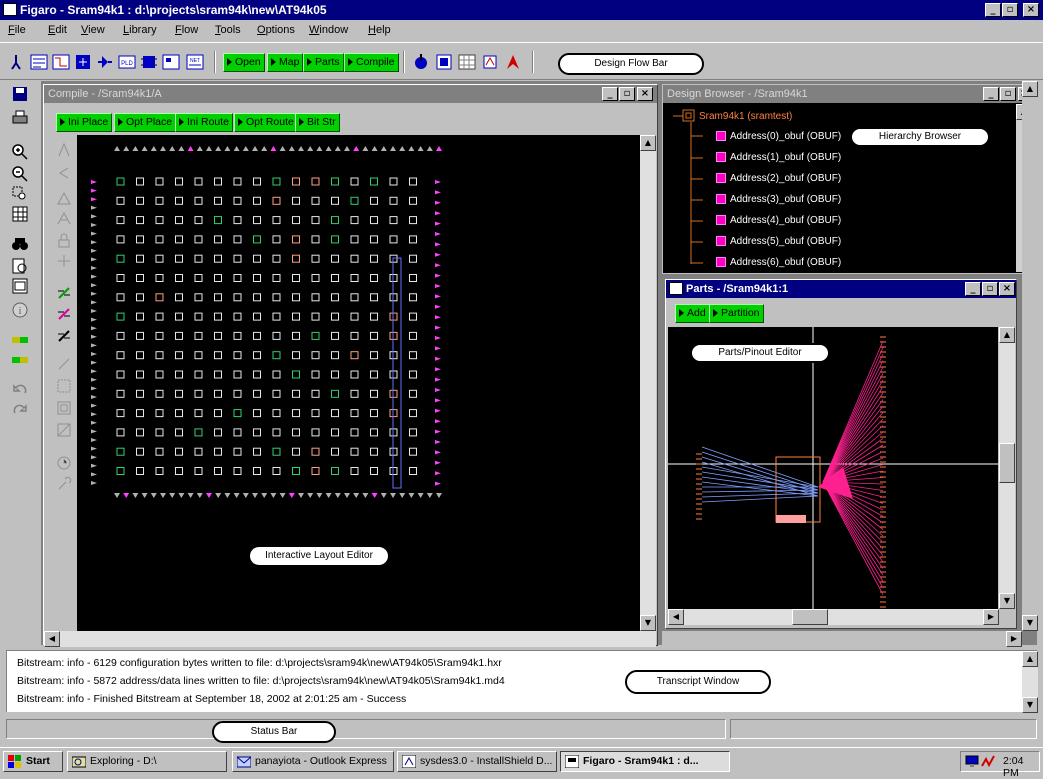  What do you see at coordinates (149, 62) in the screenshot?
I see `chip-icon` at bounding box center [149, 62].